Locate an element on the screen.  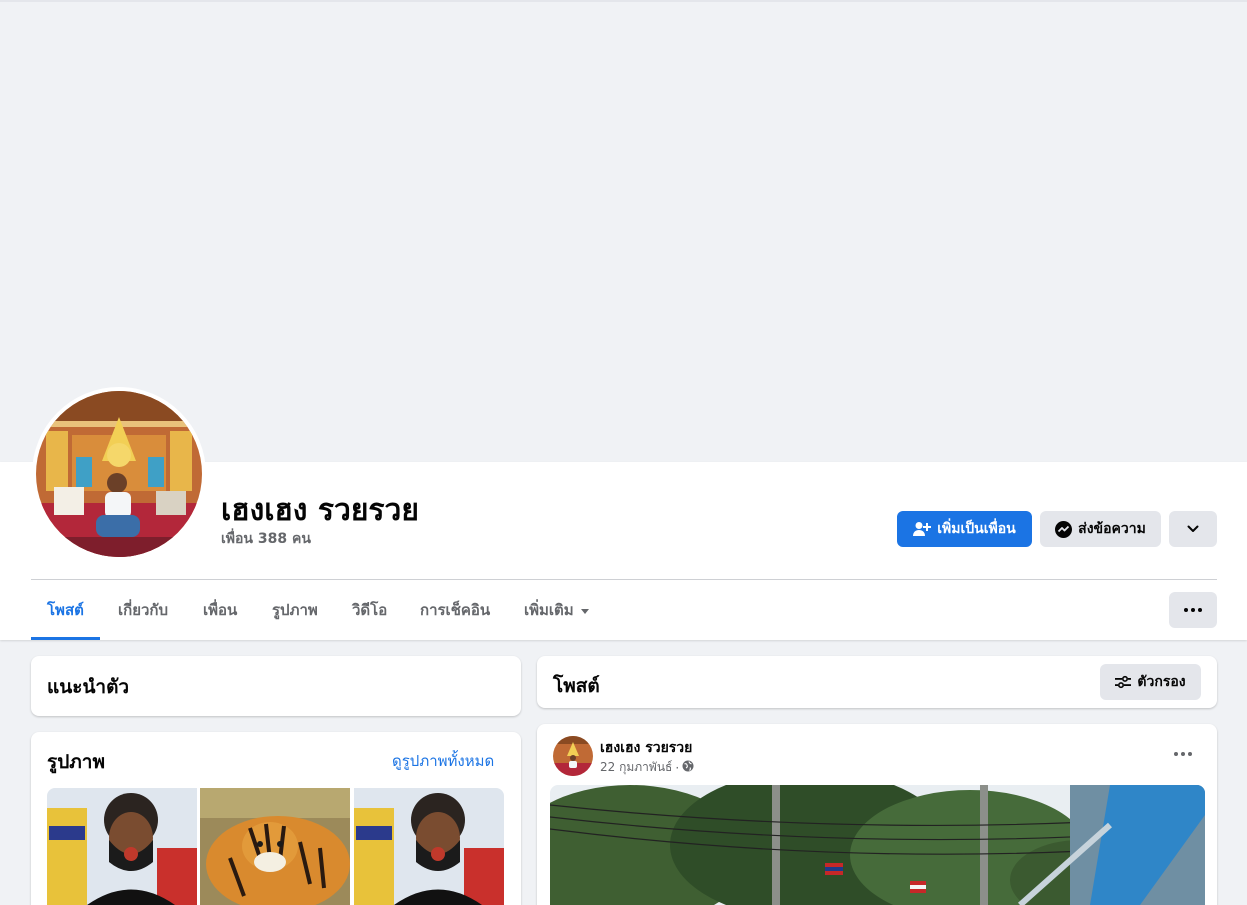
post-timestamp: 22 กุมภาพันธ์ · is located at coordinates (647, 767).